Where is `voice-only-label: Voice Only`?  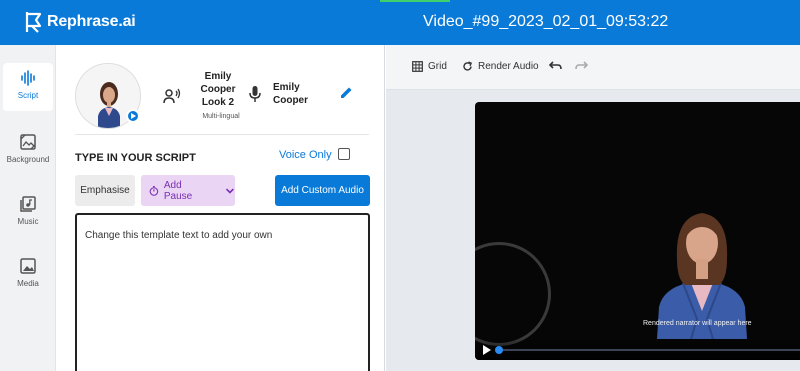
voice-only-label: Voice Only is located at coordinates (305, 155).